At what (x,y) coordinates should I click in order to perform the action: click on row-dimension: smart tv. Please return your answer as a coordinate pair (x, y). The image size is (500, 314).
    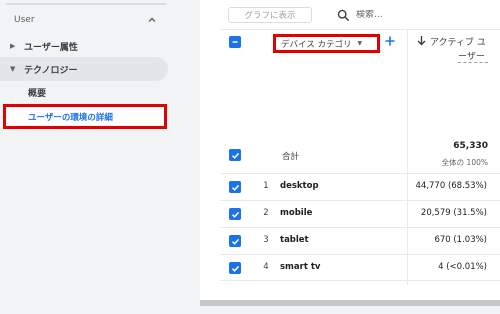
    Looking at the image, I should click on (300, 267).